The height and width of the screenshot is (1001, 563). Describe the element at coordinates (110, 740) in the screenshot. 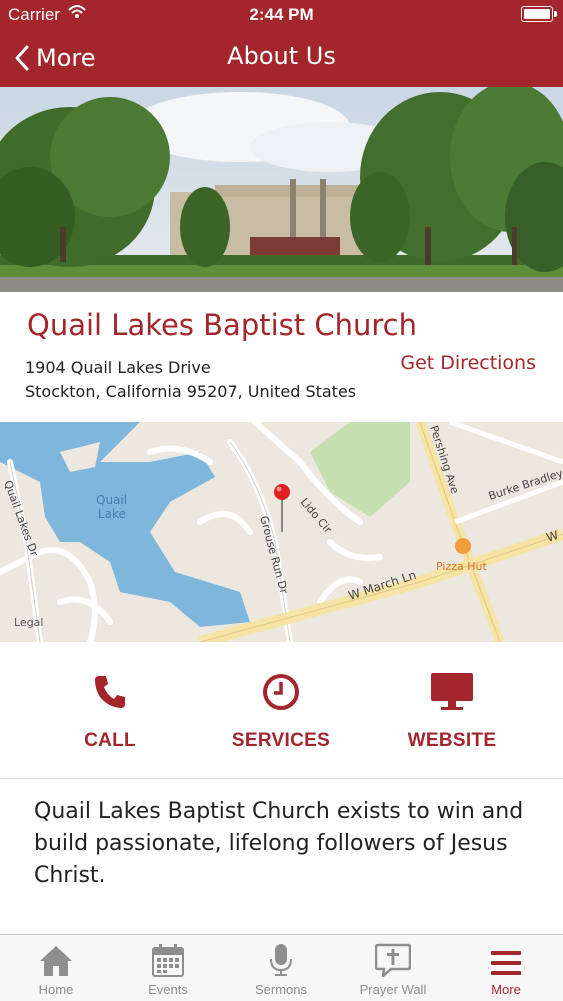

I see `call-button-label: CALL` at that location.